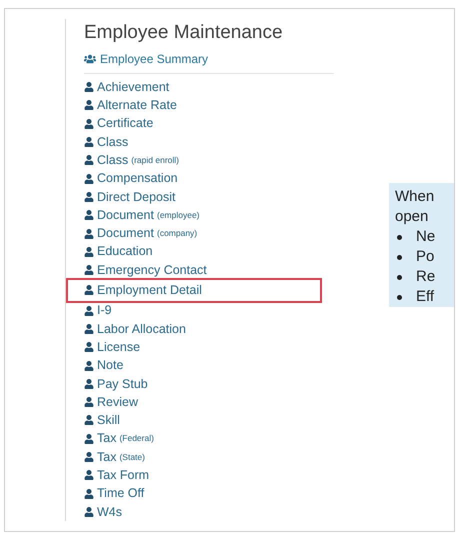  I want to click on menu-link-label: W4s, so click(109, 512).